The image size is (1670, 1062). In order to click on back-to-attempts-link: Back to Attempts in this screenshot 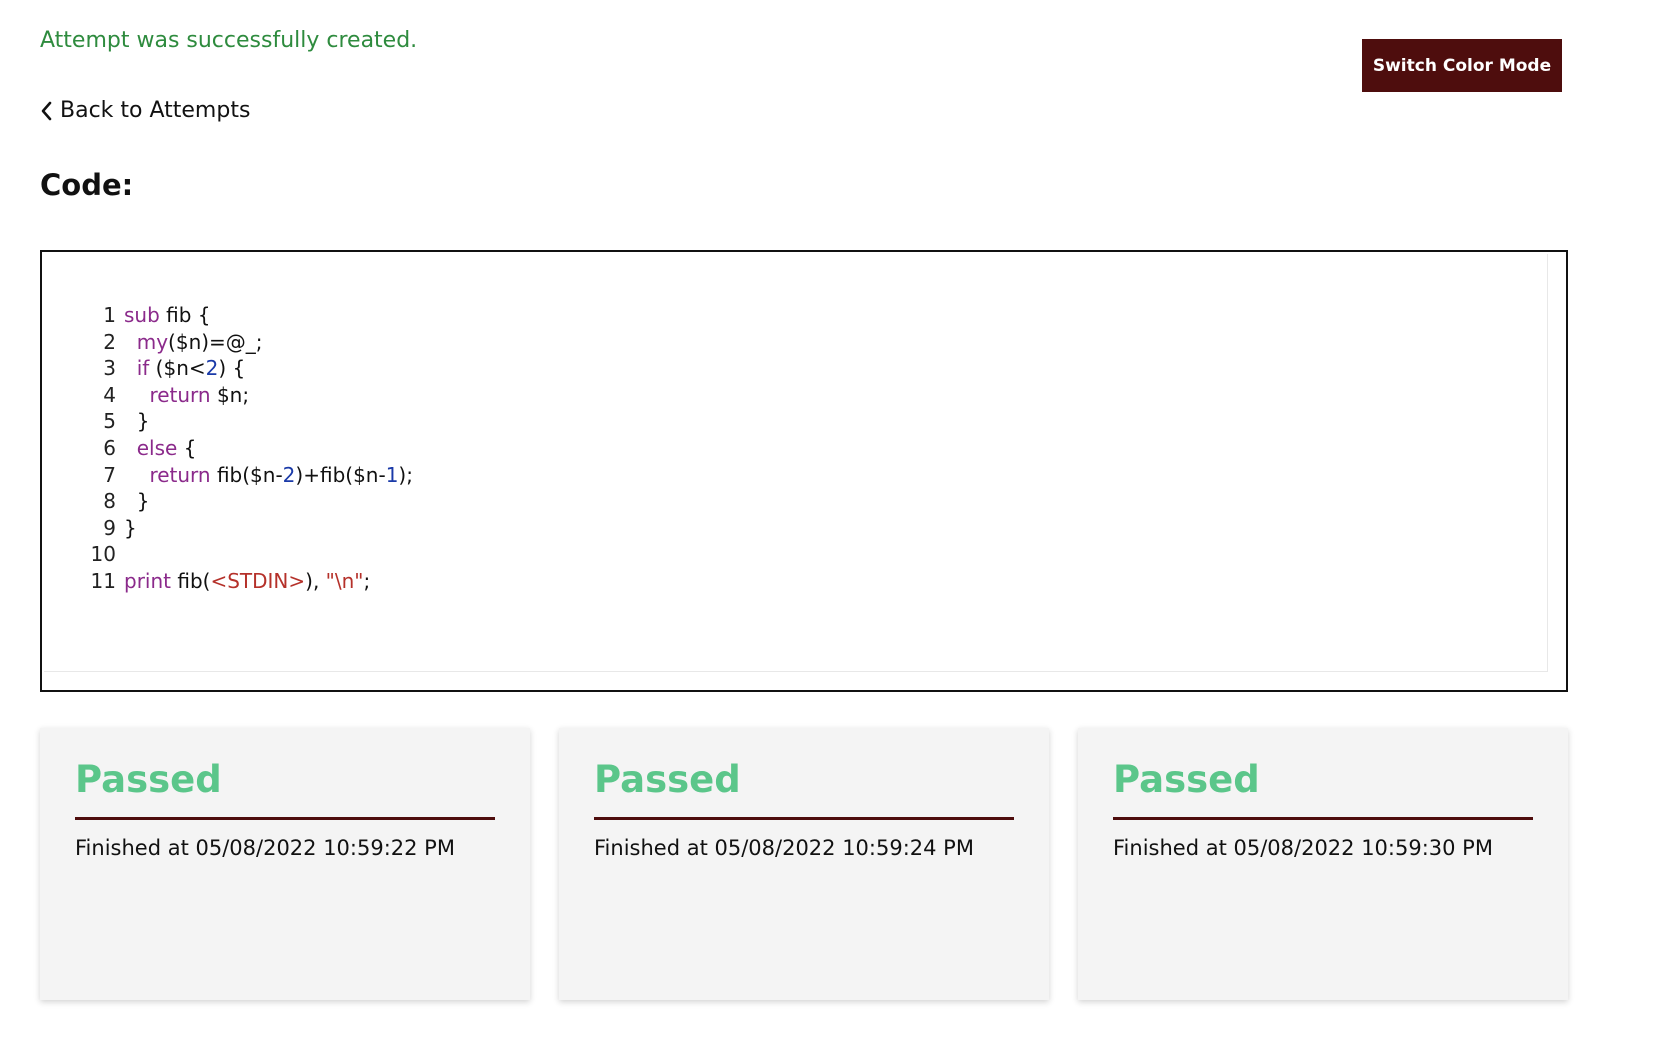, I will do `click(145, 110)`.